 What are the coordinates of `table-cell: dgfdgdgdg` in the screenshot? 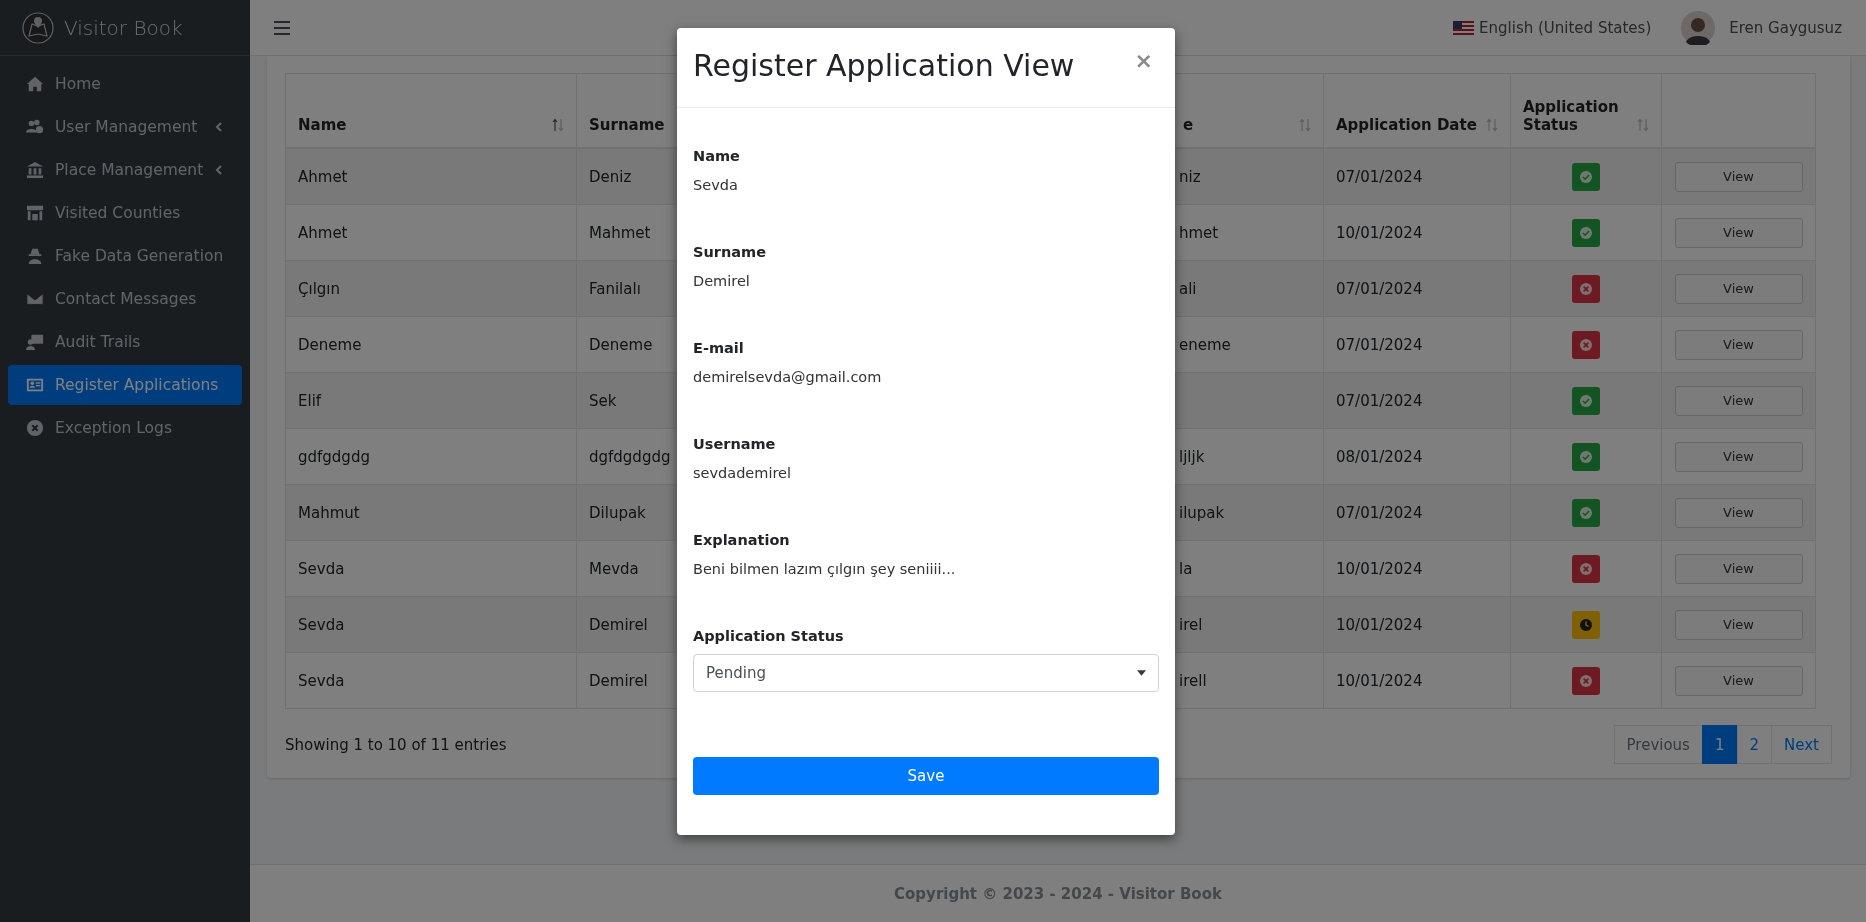 It's located at (630, 456).